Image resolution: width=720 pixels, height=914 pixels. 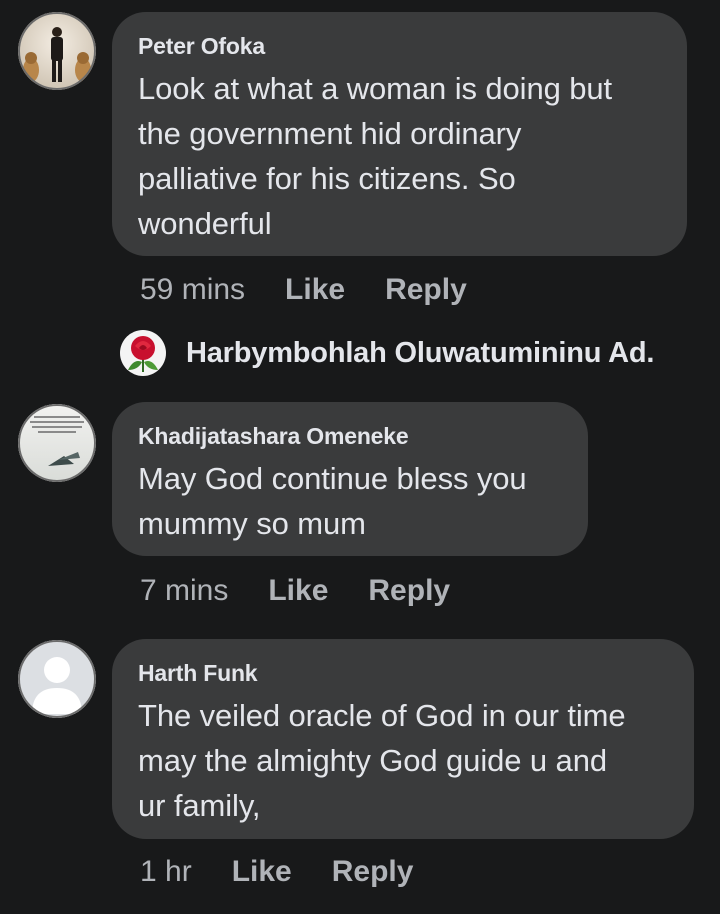 What do you see at coordinates (403, 673) in the screenshot?
I see `comment-author: Harth Funk` at bounding box center [403, 673].